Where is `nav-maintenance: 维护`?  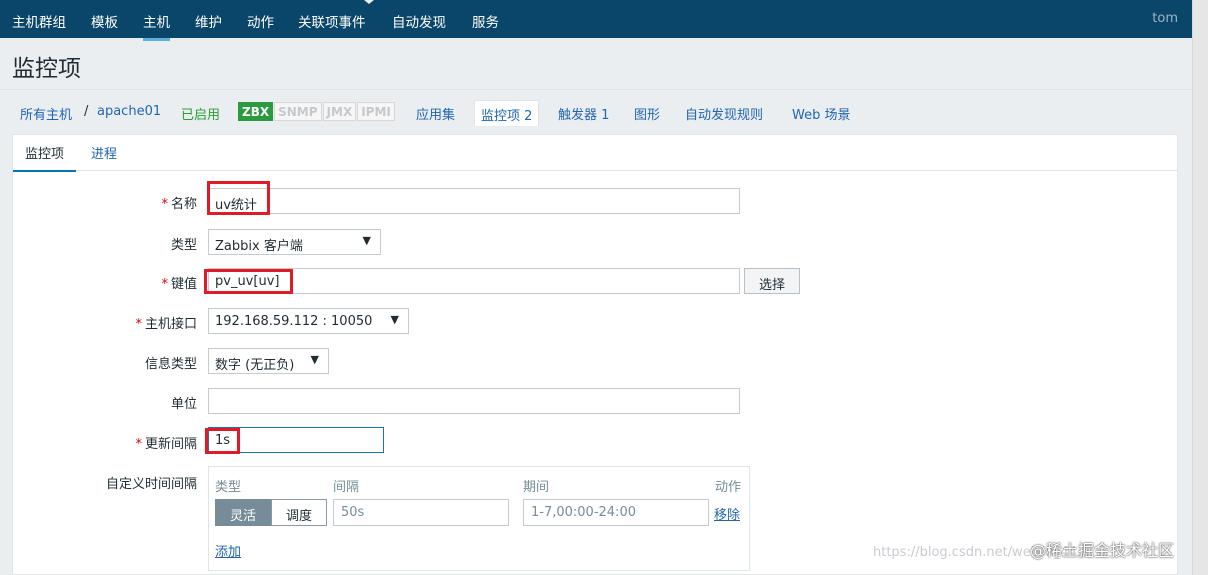 nav-maintenance: 维护 is located at coordinates (208, 21).